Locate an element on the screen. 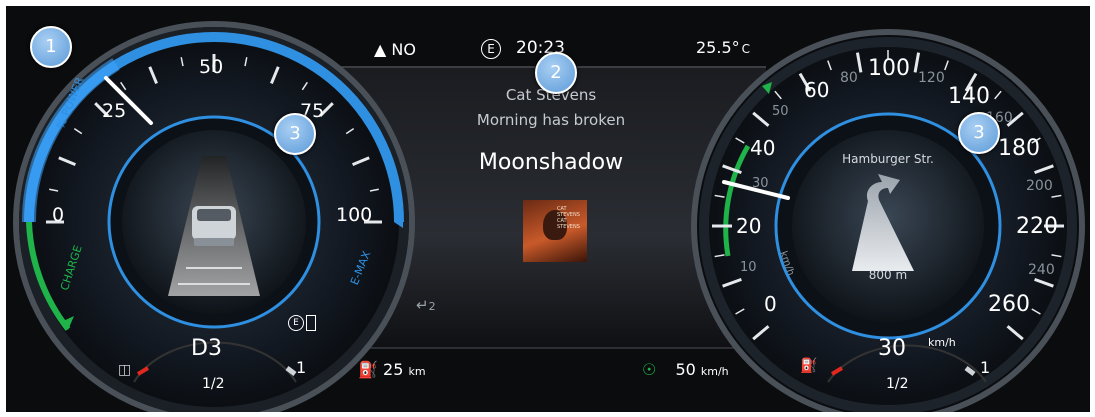 The width and height of the screenshot is (1095, 417). speed-label-80: 80 is located at coordinates (849, 78).